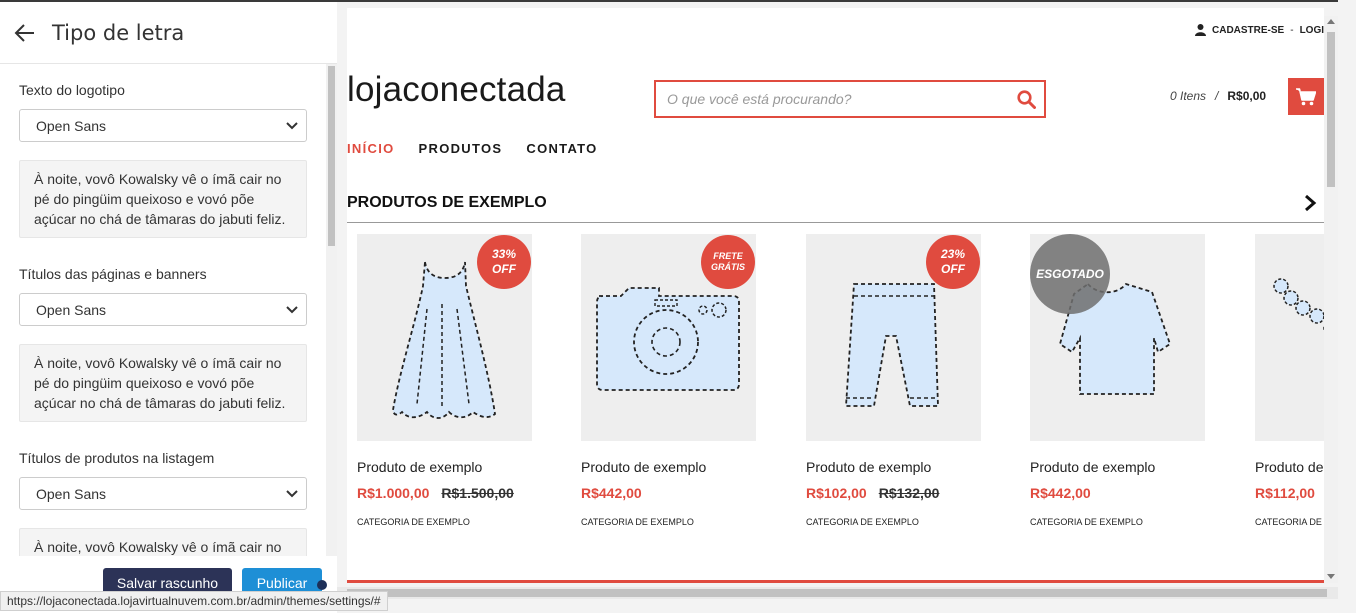 The image size is (1356, 613). Describe the element at coordinates (25, 33) in the screenshot. I see `back-arrow-icon` at that location.